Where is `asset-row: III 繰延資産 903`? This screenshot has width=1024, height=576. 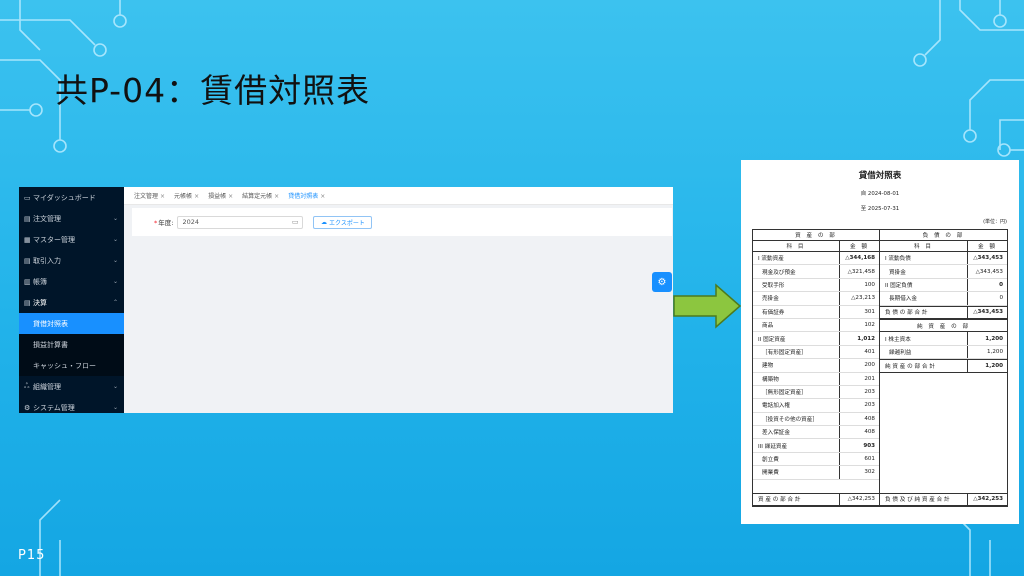 asset-row: III 繰延資産 903 is located at coordinates (816, 446).